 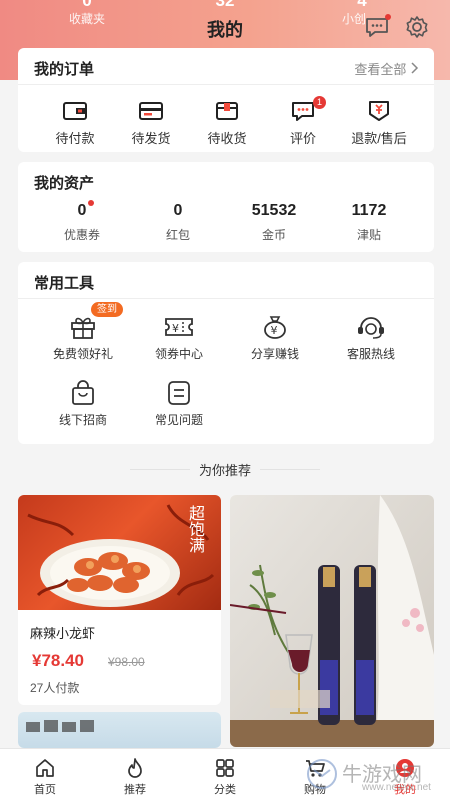 I want to click on allowance-label: 津贴, so click(x=368, y=235).